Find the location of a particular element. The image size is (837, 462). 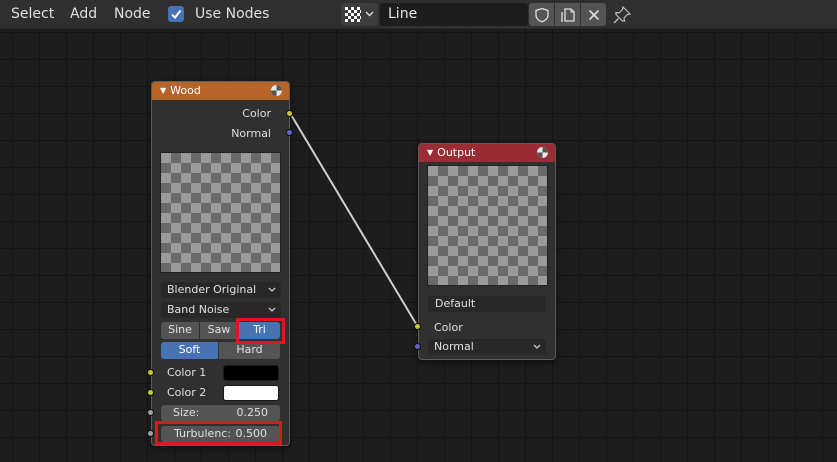

color2-swatch is located at coordinates (251, 393).